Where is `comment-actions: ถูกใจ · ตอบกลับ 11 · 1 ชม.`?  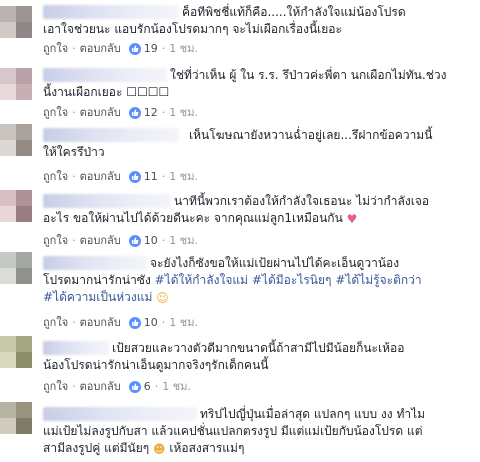 comment-actions: ถูกใจ · ตอบกลับ 11 · 1 ชม. is located at coordinates (120, 177).